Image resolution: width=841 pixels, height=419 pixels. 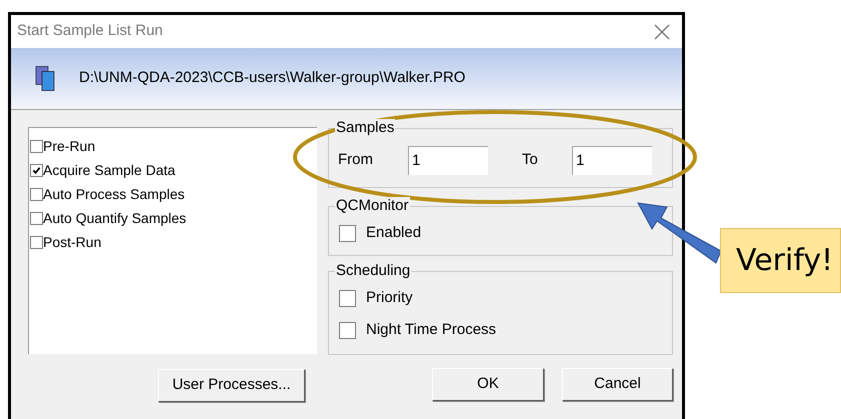 What do you see at coordinates (272, 78) in the screenshot?
I see `project-path: D:\UNM-QDA-2023\CCB-users\Walker-group\Walker.PRO` at bounding box center [272, 78].